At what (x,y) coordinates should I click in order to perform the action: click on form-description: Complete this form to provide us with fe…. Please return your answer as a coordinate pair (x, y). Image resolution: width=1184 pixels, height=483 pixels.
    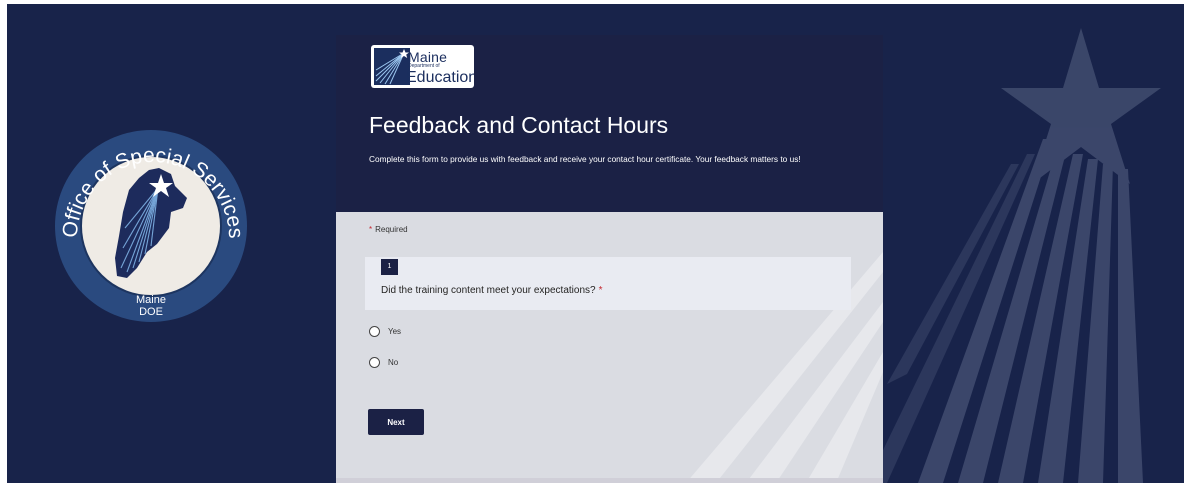
    Looking at the image, I should click on (585, 159).